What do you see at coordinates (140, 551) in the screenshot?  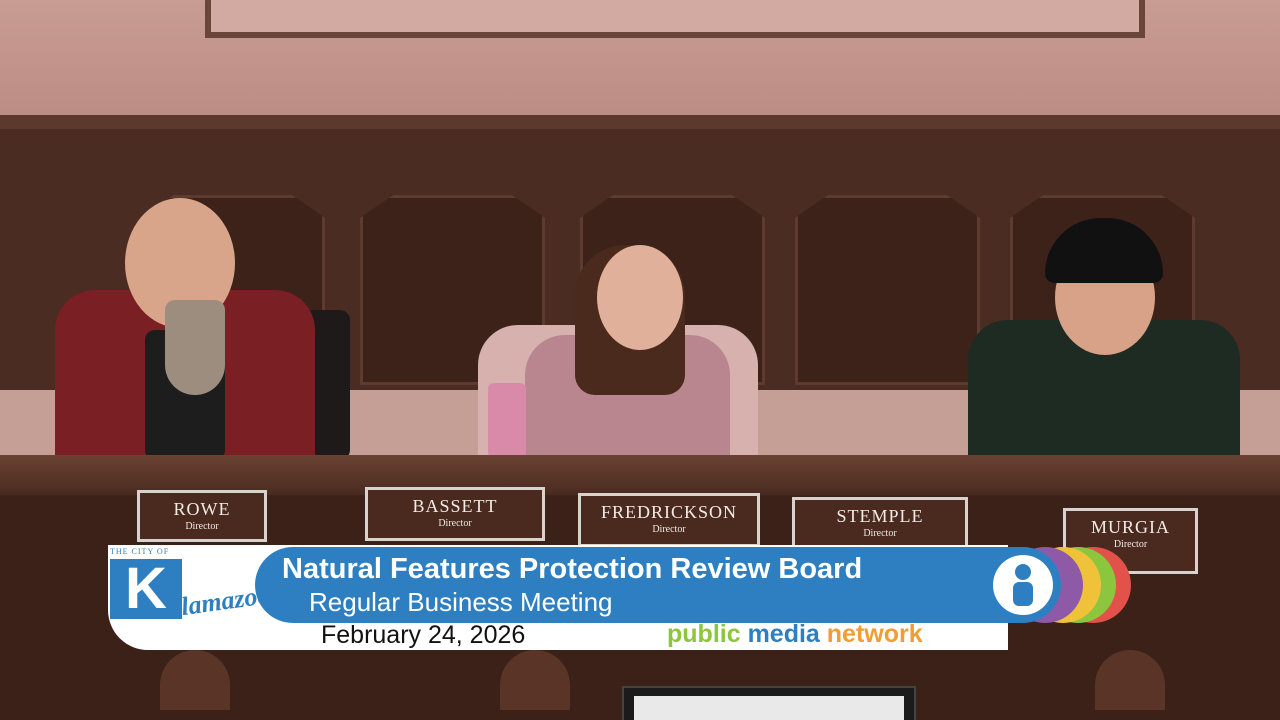 I see `logo-city-tag: THE CITY OF` at bounding box center [140, 551].